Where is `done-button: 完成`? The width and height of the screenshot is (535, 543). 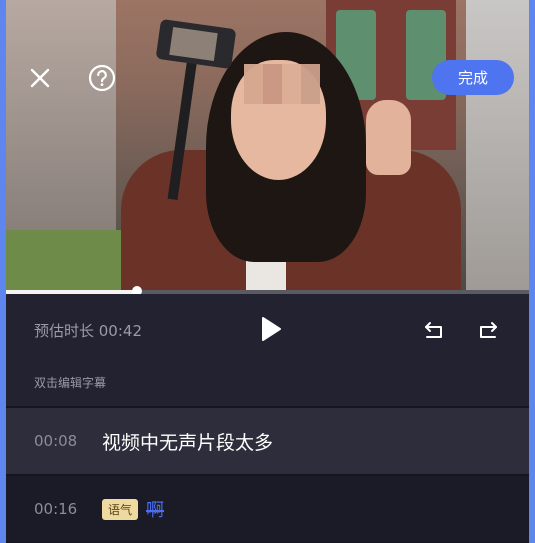
done-button: 完成 is located at coordinates (473, 77).